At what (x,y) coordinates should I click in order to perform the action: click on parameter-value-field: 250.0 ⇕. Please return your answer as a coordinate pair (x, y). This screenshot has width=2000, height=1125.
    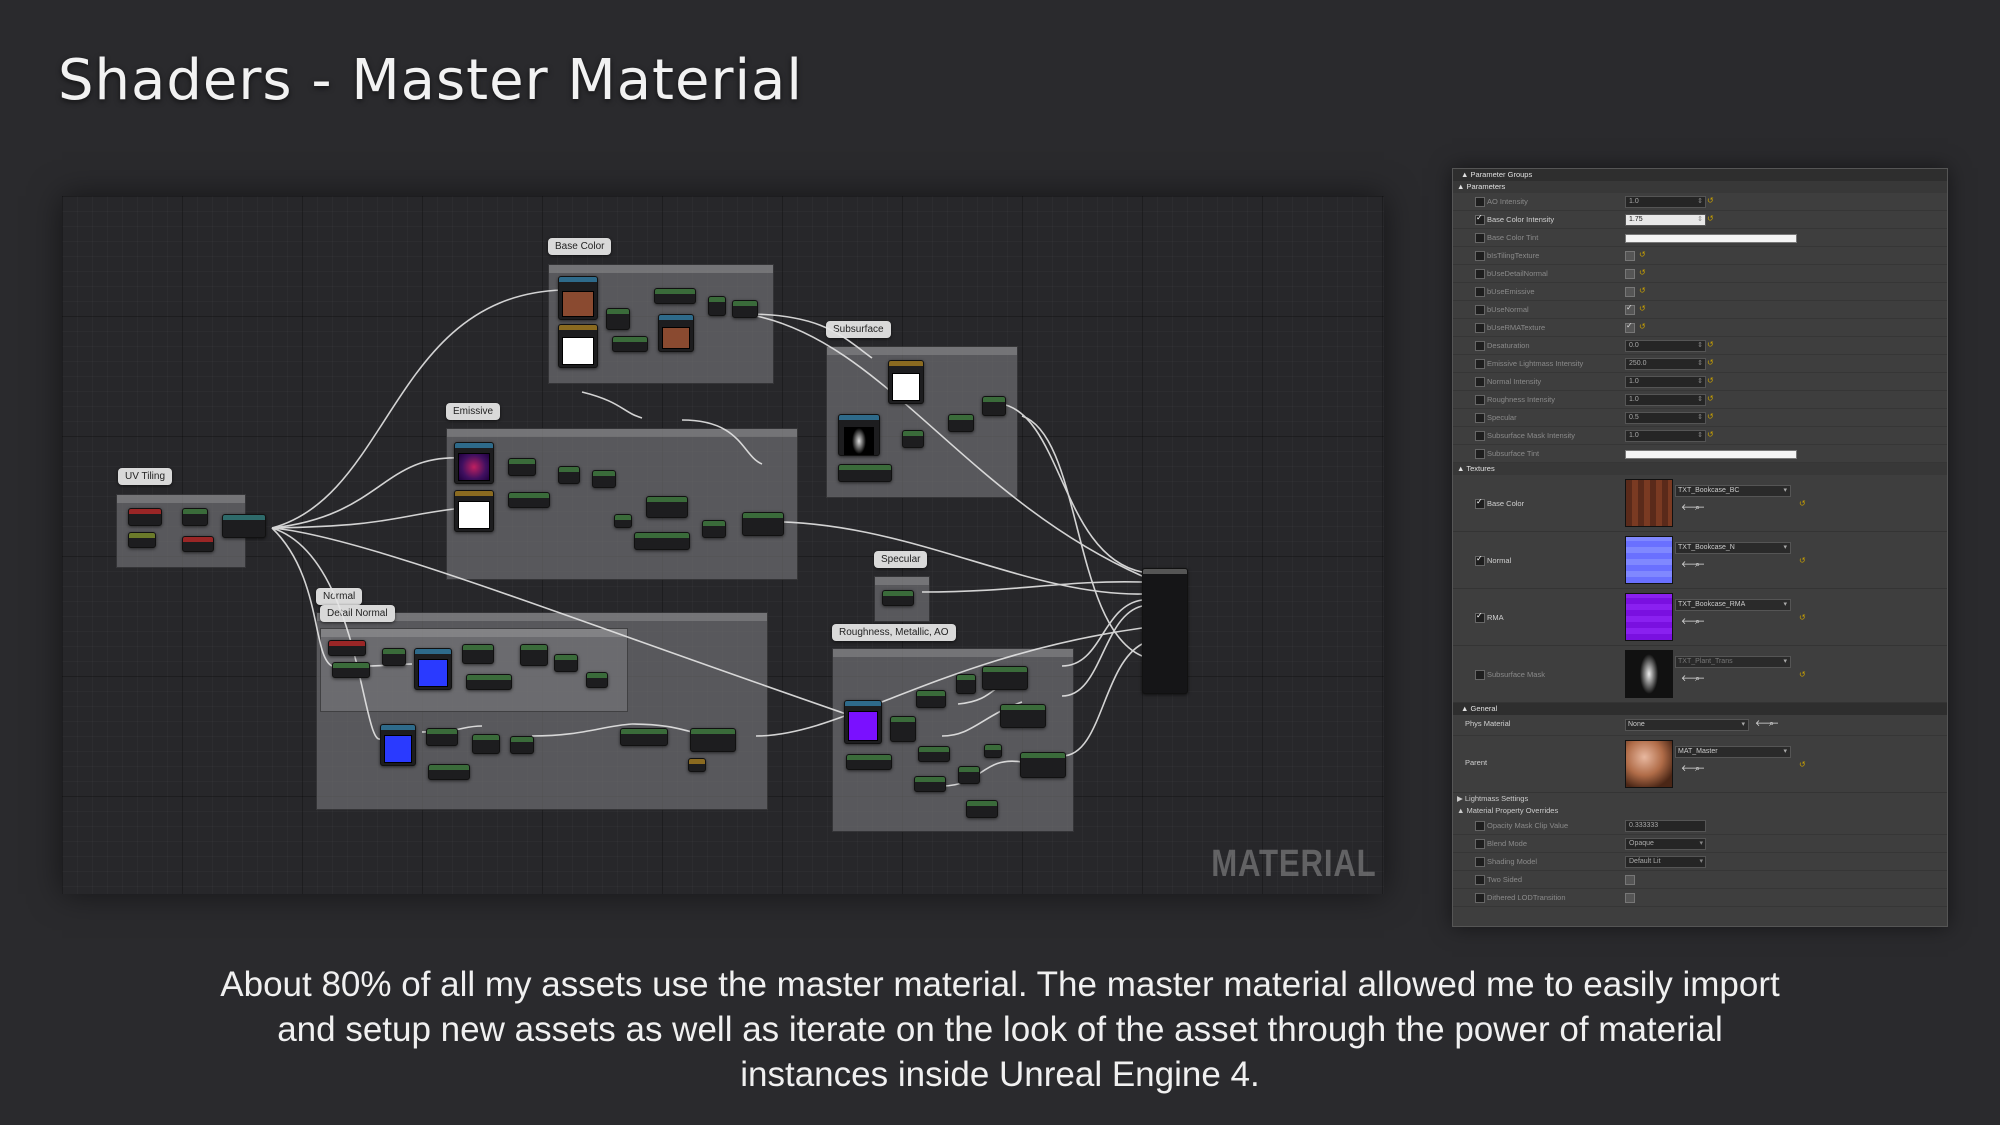
    Looking at the image, I should click on (1665, 364).